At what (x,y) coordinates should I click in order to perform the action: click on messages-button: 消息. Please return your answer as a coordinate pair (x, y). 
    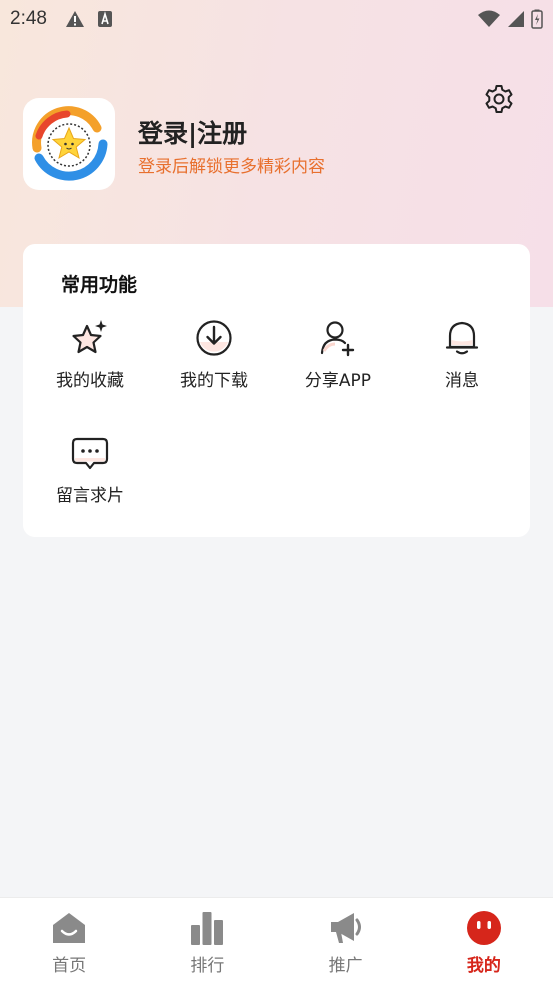
    Looking at the image, I should click on (462, 354).